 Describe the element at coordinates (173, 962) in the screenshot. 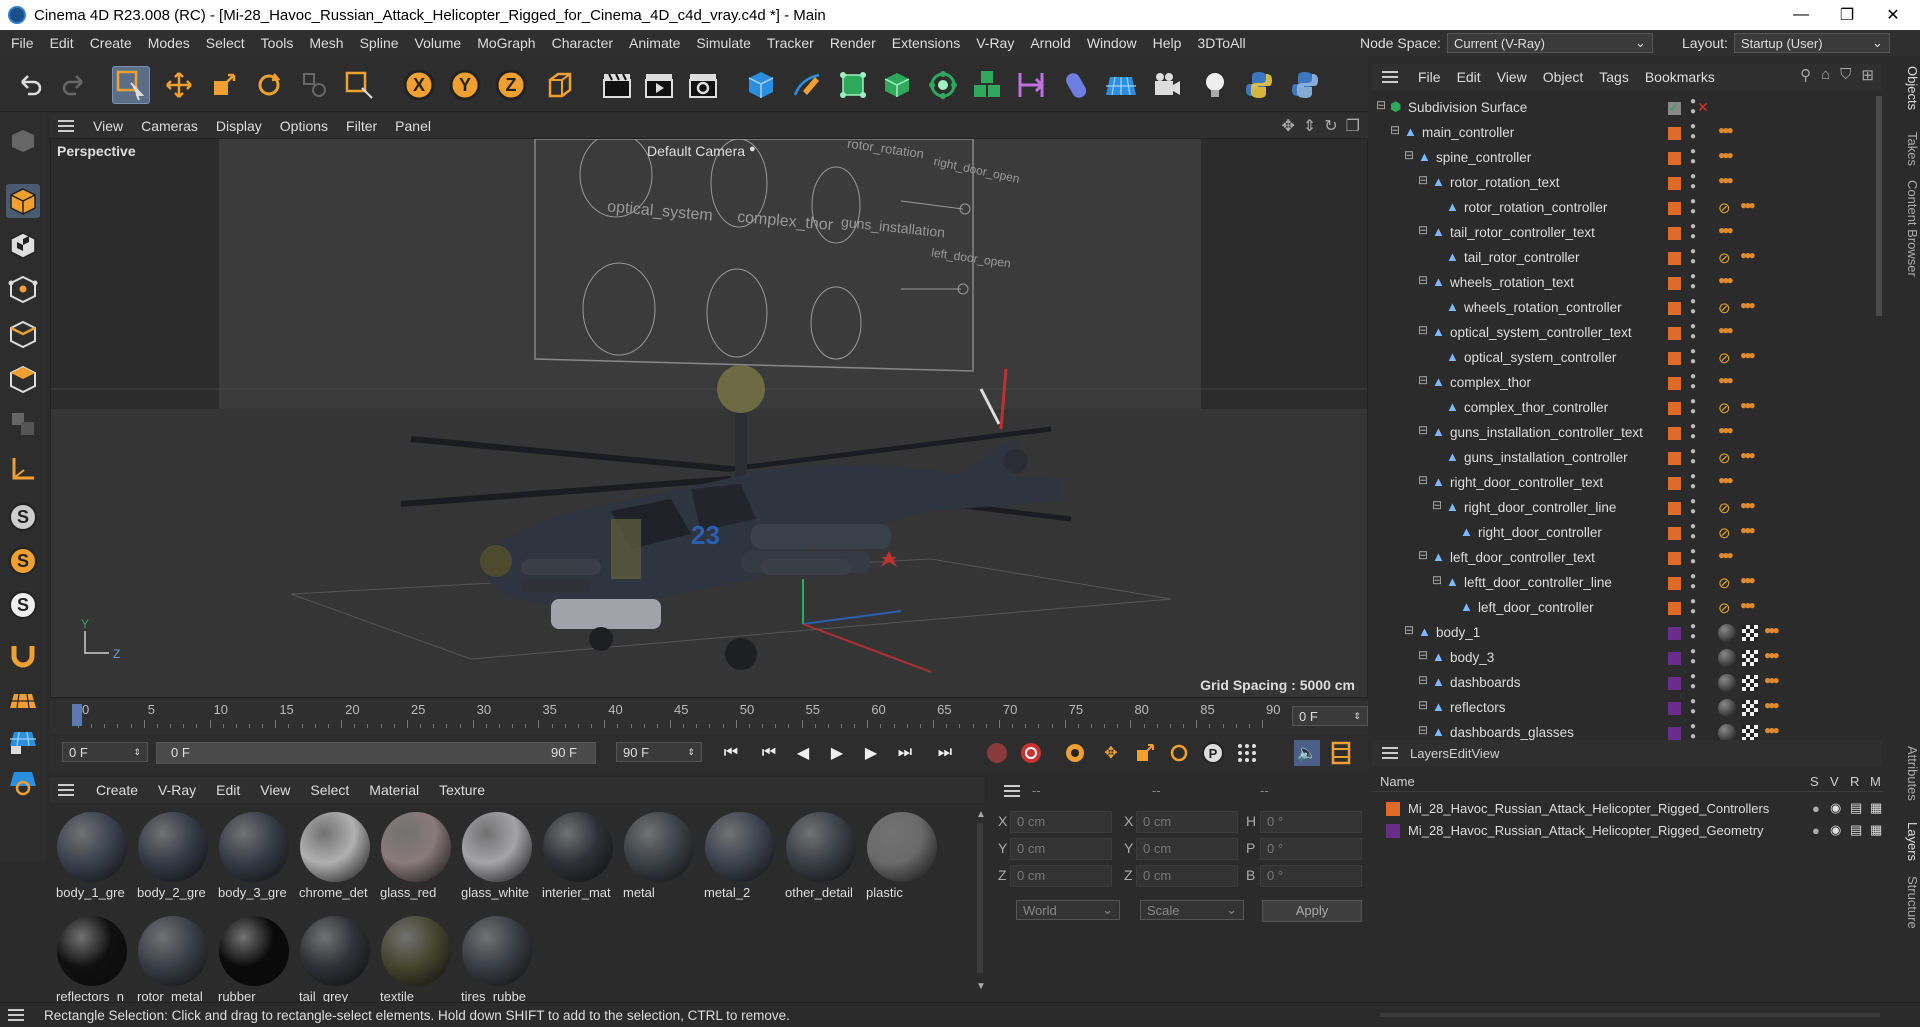

I see `material-rotor-metal: rotor_metal` at that location.